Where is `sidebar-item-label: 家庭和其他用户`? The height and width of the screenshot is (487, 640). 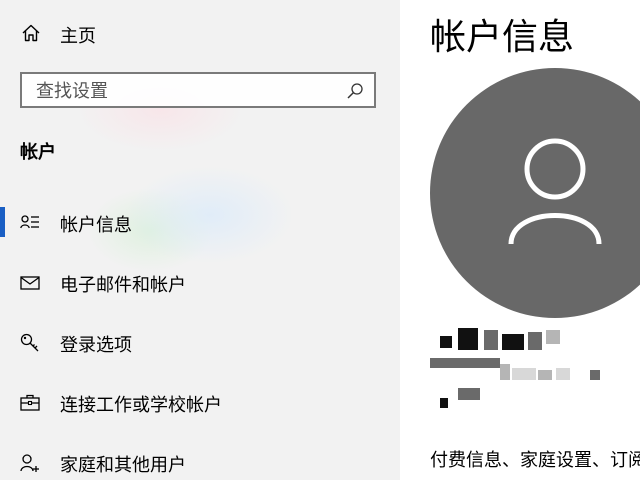
sidebar-item-label: 家庭和其他用户 is located at coordinates (123, 465).